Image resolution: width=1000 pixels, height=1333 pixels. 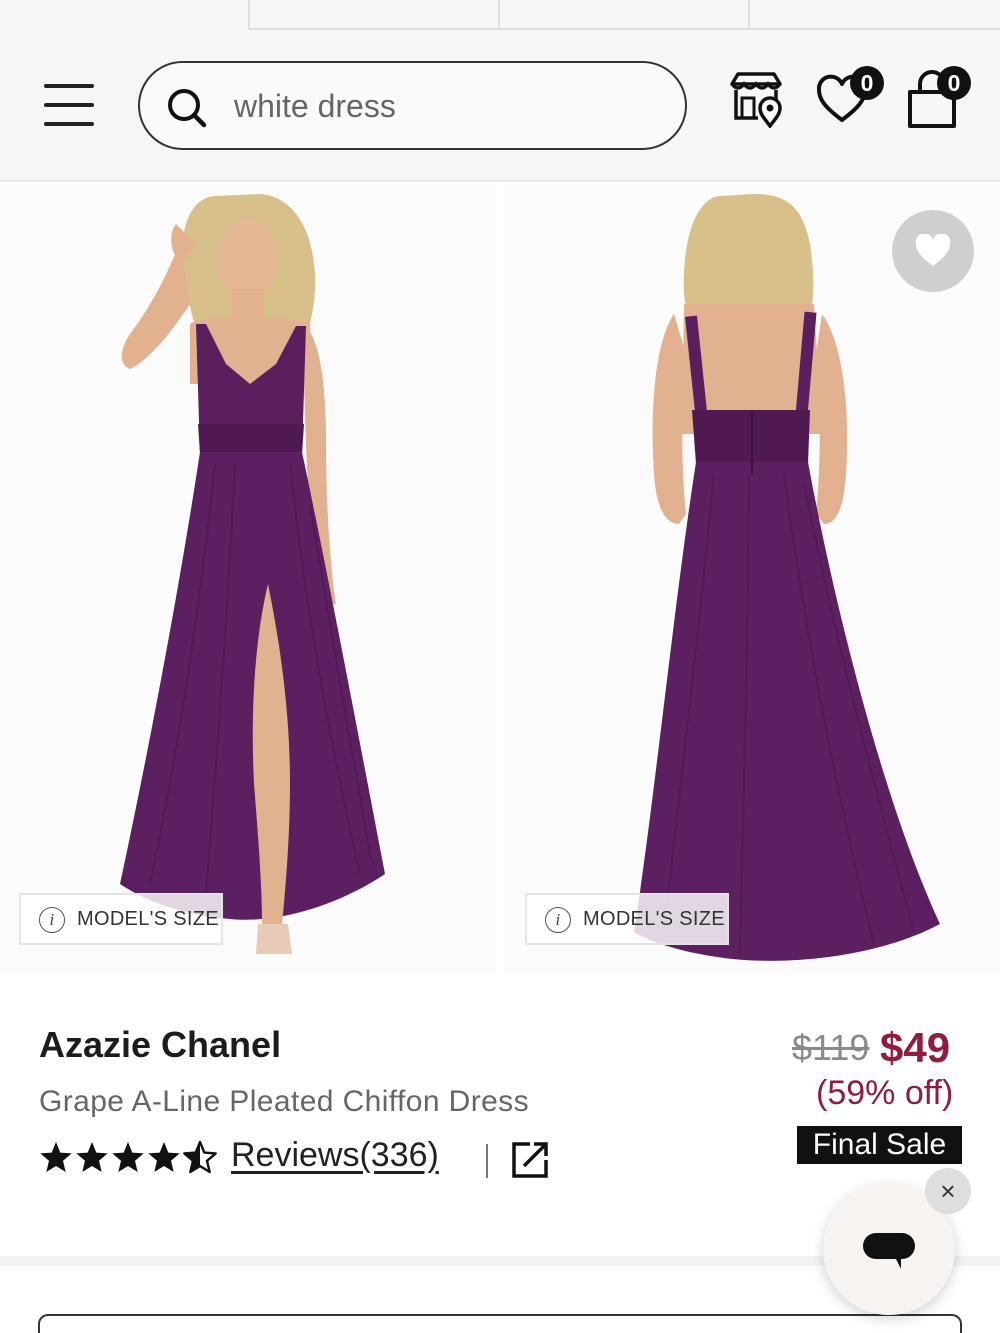 What do you see at coordinates (487, 1161) in the screenshot?
I see `divider` at bounding box center [487, 1161].